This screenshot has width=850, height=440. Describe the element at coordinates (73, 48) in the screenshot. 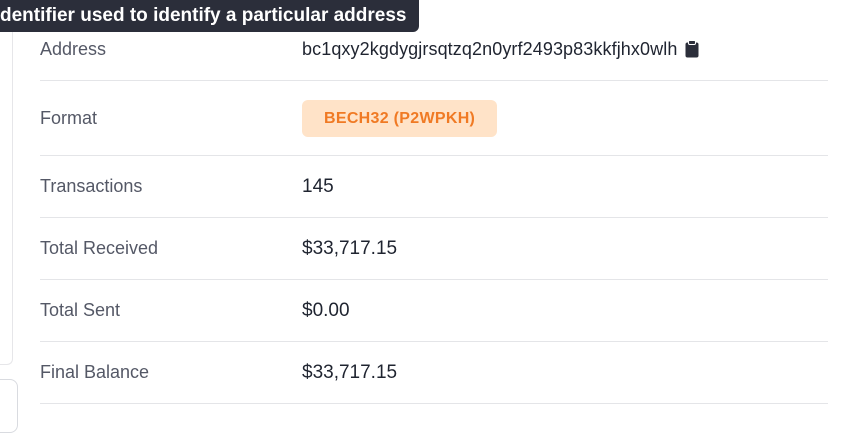

I see `address-label: Address` at that location.